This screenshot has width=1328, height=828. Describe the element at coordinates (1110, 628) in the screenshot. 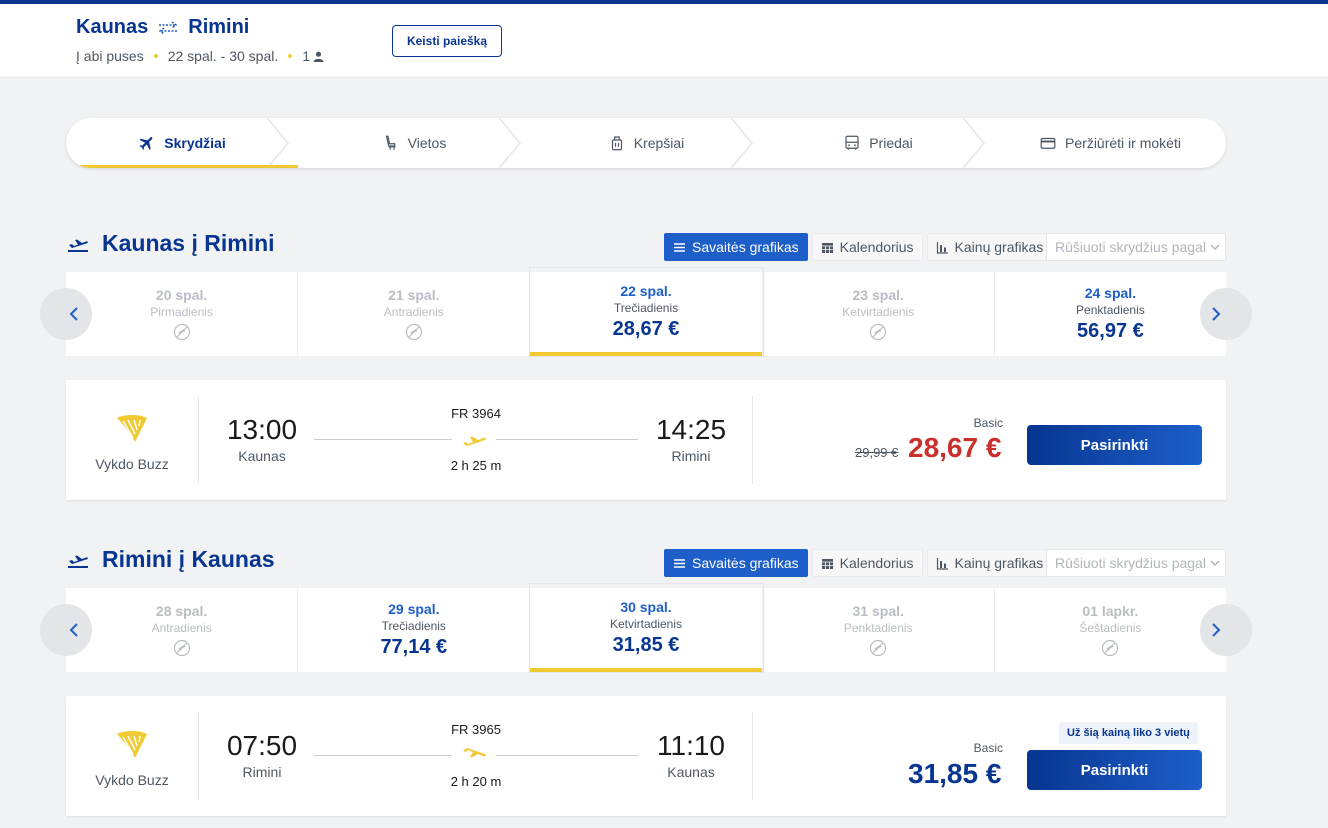

I see `weekday-label: Šeštadienis` at that location.